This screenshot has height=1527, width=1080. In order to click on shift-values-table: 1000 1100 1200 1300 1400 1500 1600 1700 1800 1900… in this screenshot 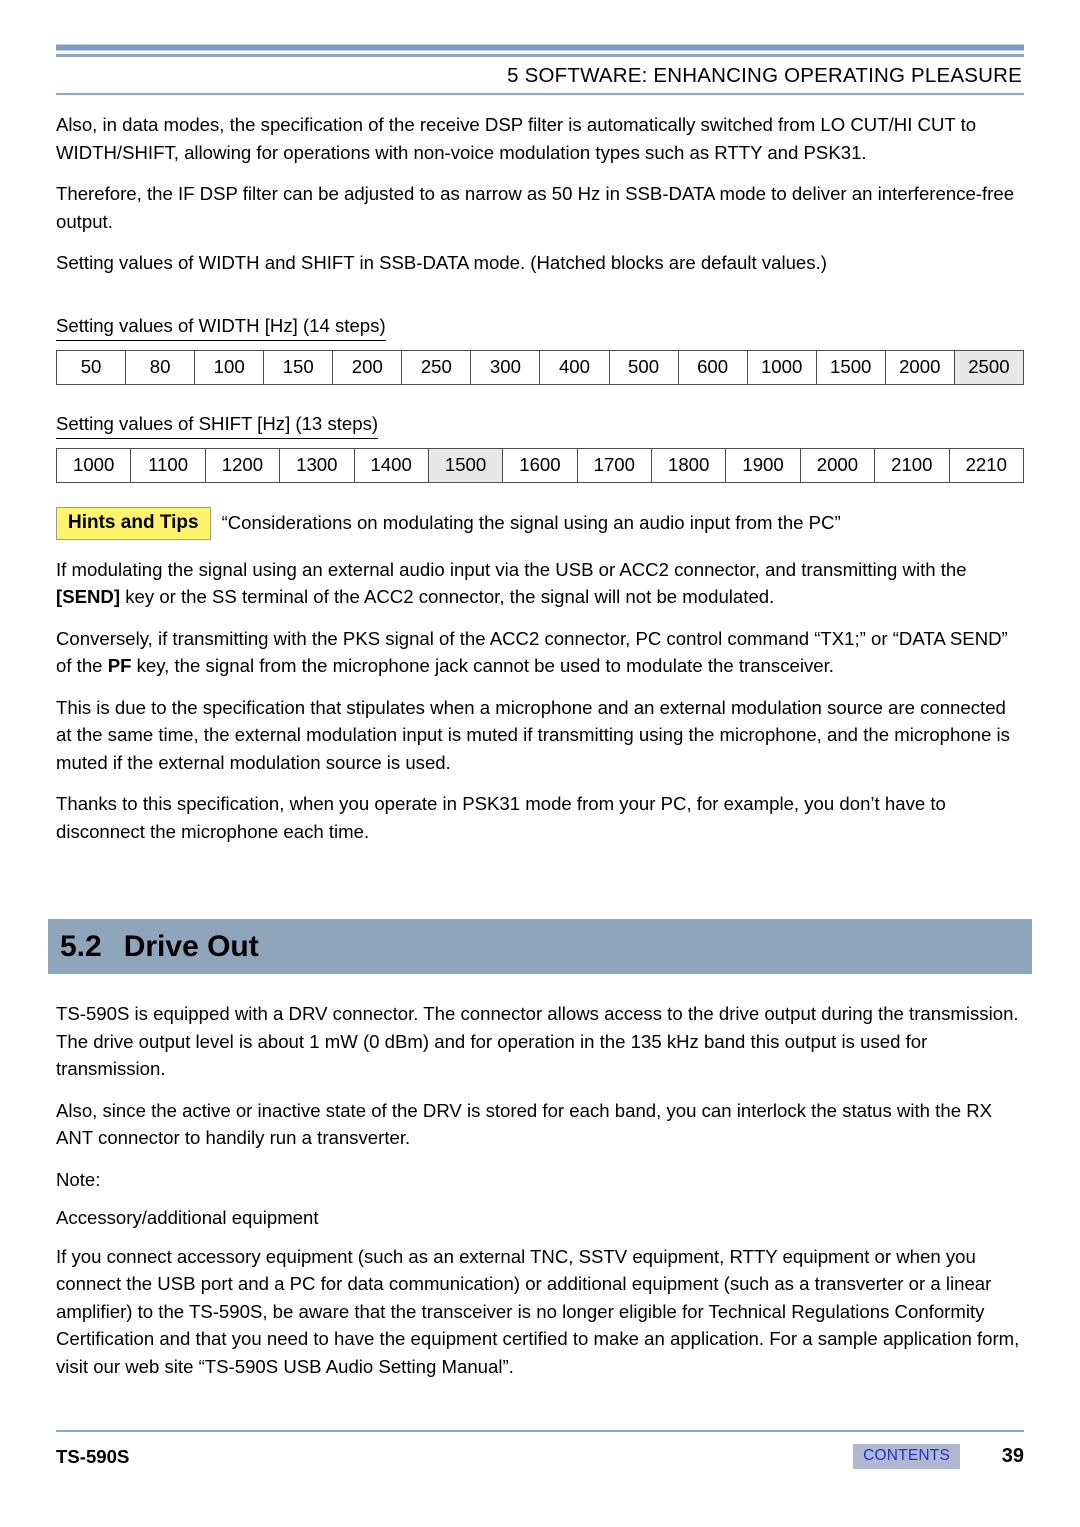, I will do `click(539, 465)`.